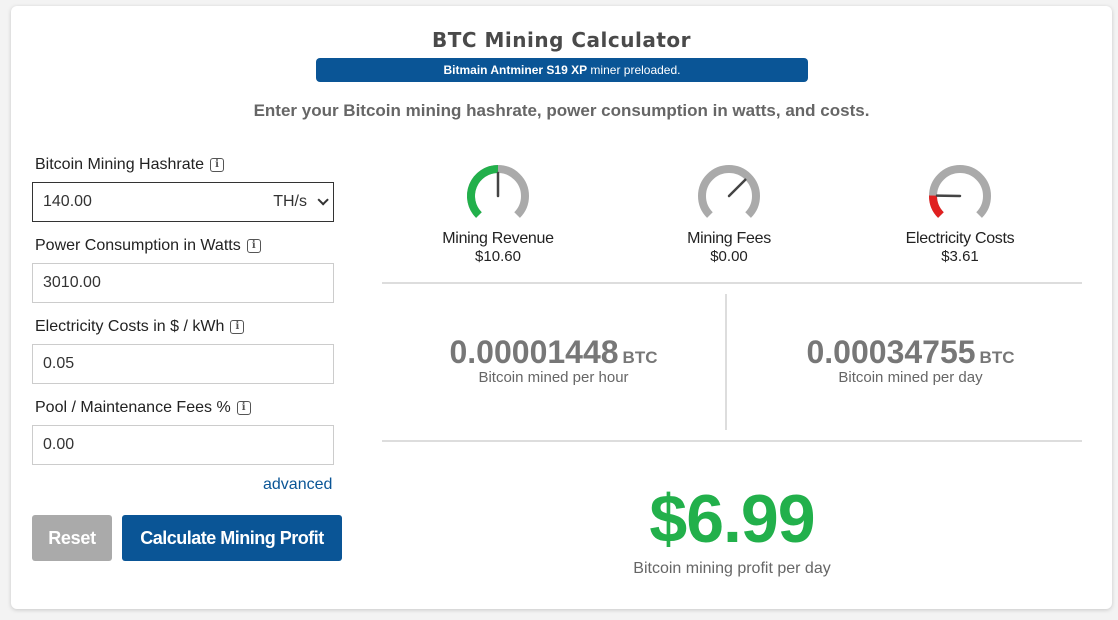 Image resolution: width=1118 pixels, height=620 pixels. What do you see at coordinates (534, 352) in the screenshot?
I see `btc-per-hour-value: 0.00001448` at bounding box center [534, 352].